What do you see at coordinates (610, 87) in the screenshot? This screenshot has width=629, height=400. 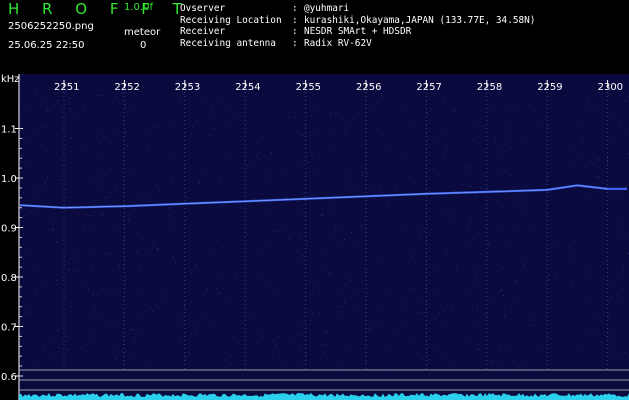 I see `x-tick-label: 2300` at bounding box center [610, 87].